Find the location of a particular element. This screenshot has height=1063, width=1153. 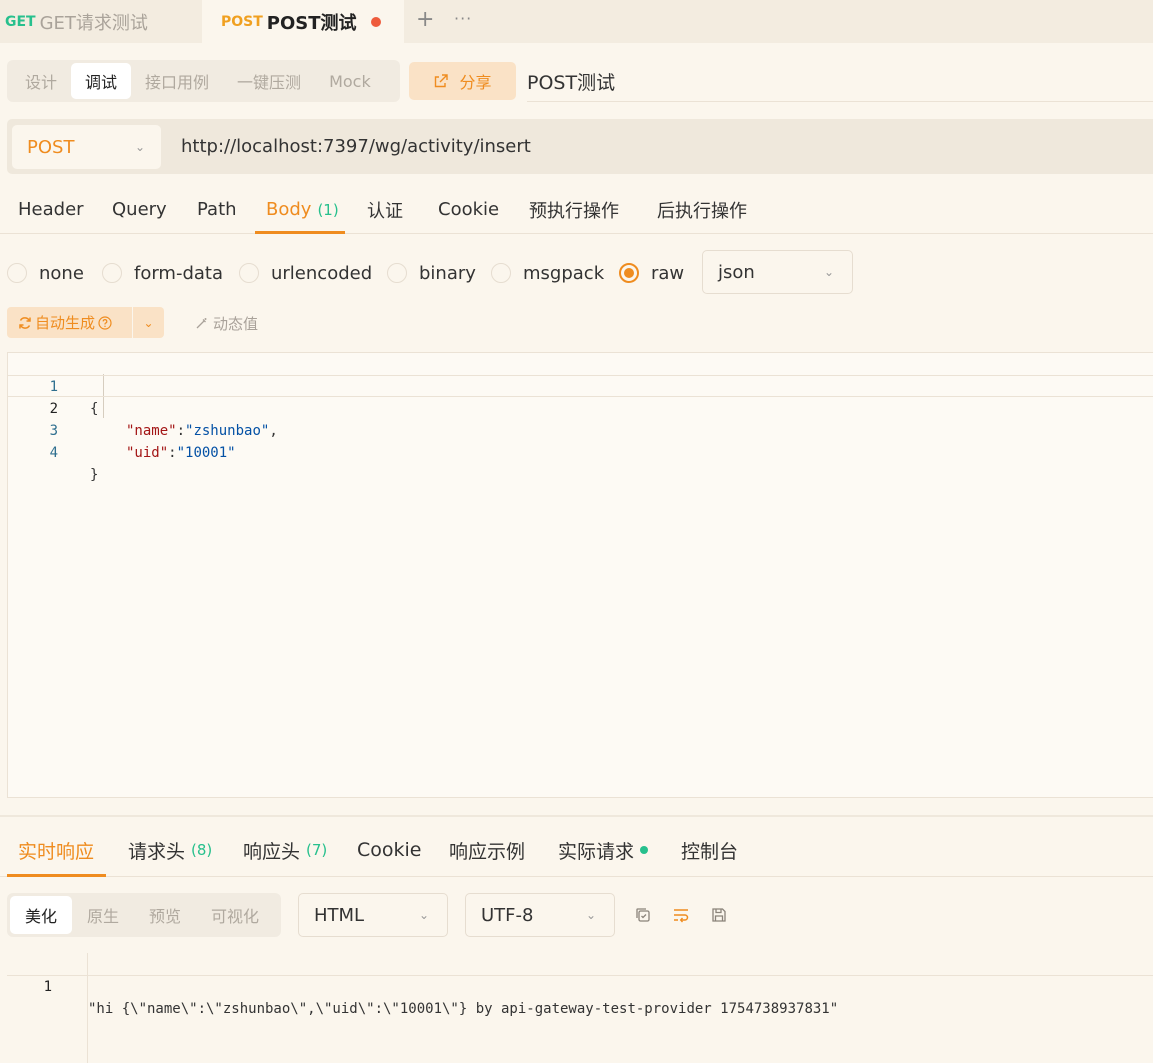

share-icon is located at coordinates (442, 81).